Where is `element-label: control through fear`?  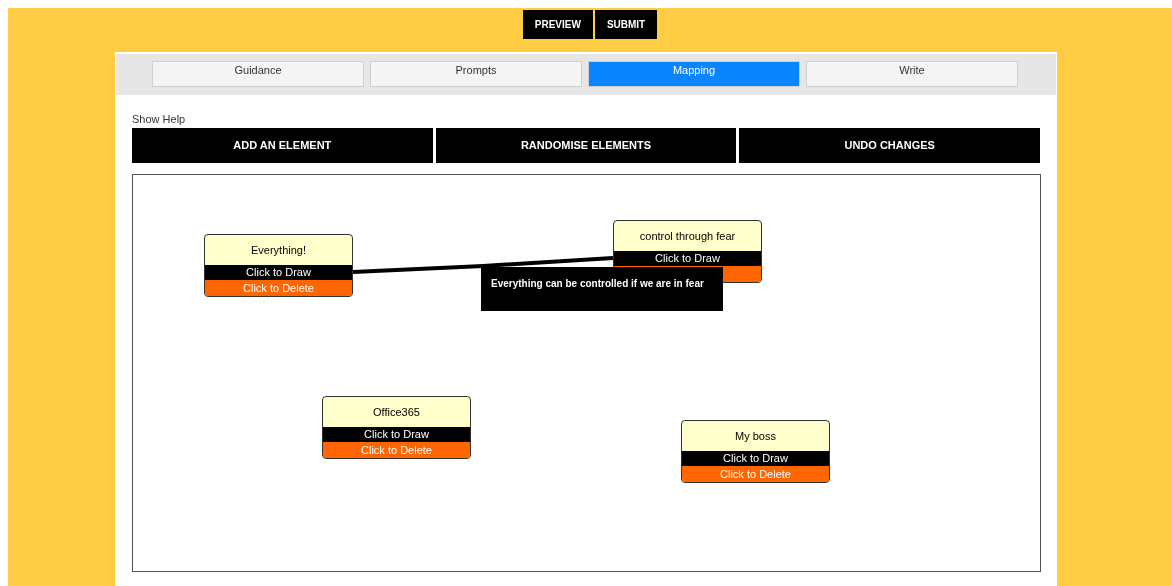 element-label: control through fear is located at coordinates (687, 236).